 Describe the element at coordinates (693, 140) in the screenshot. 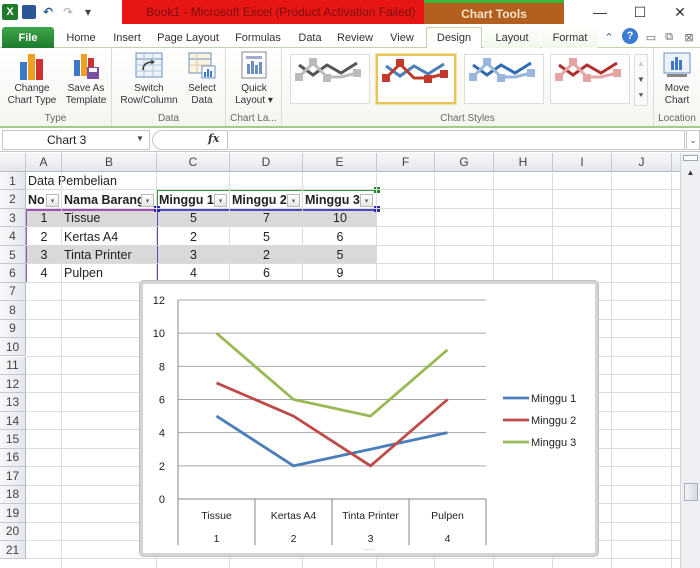

I see `expand-formula-bar-icon: ⌄` at that location.